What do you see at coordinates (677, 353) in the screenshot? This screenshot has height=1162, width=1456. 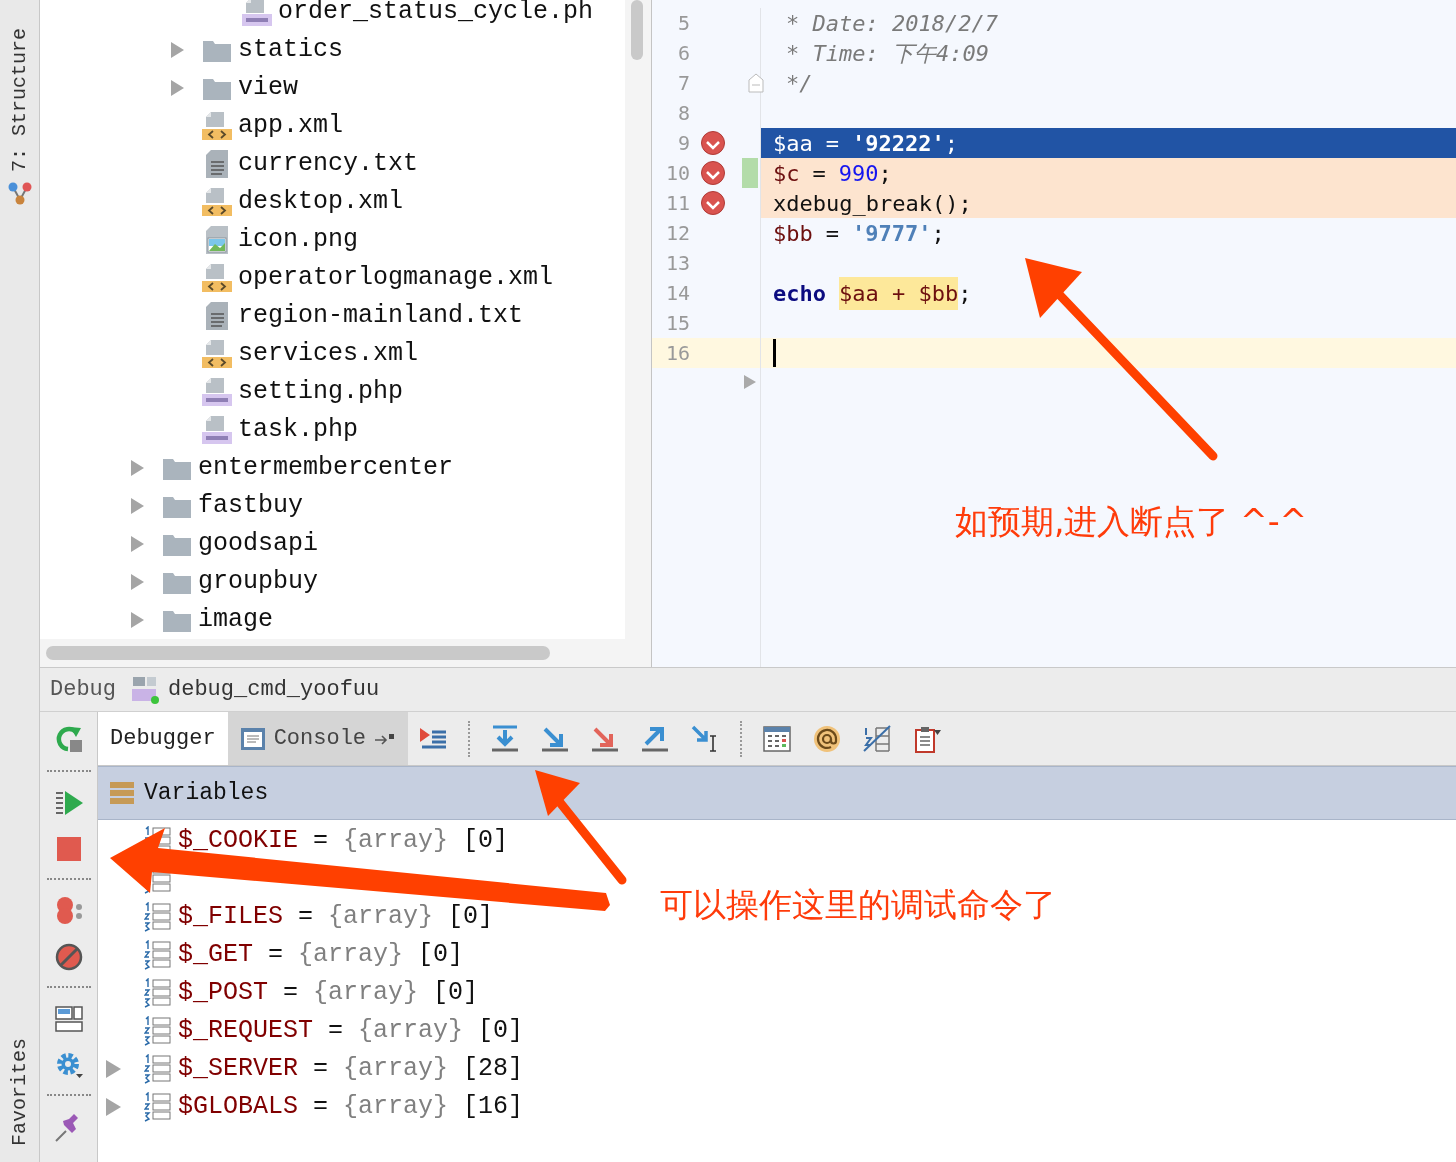 I see `line-number: 16` at bounding box center [677, 353].